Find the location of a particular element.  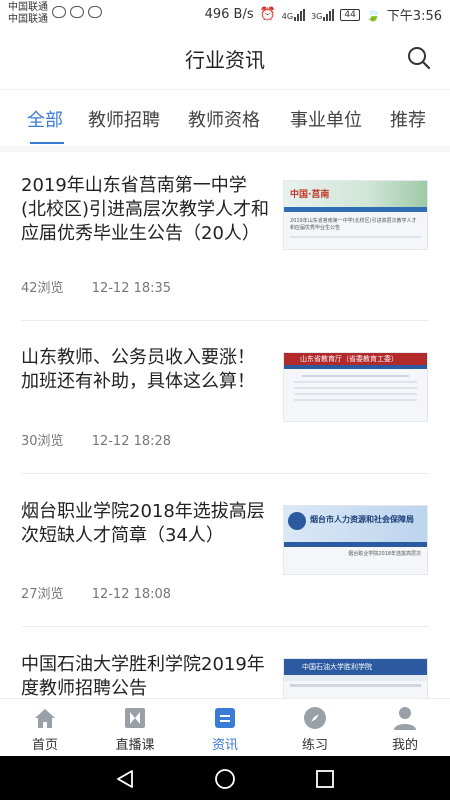

tab-recommended: 推荐 is located at coordinates (408, 119).